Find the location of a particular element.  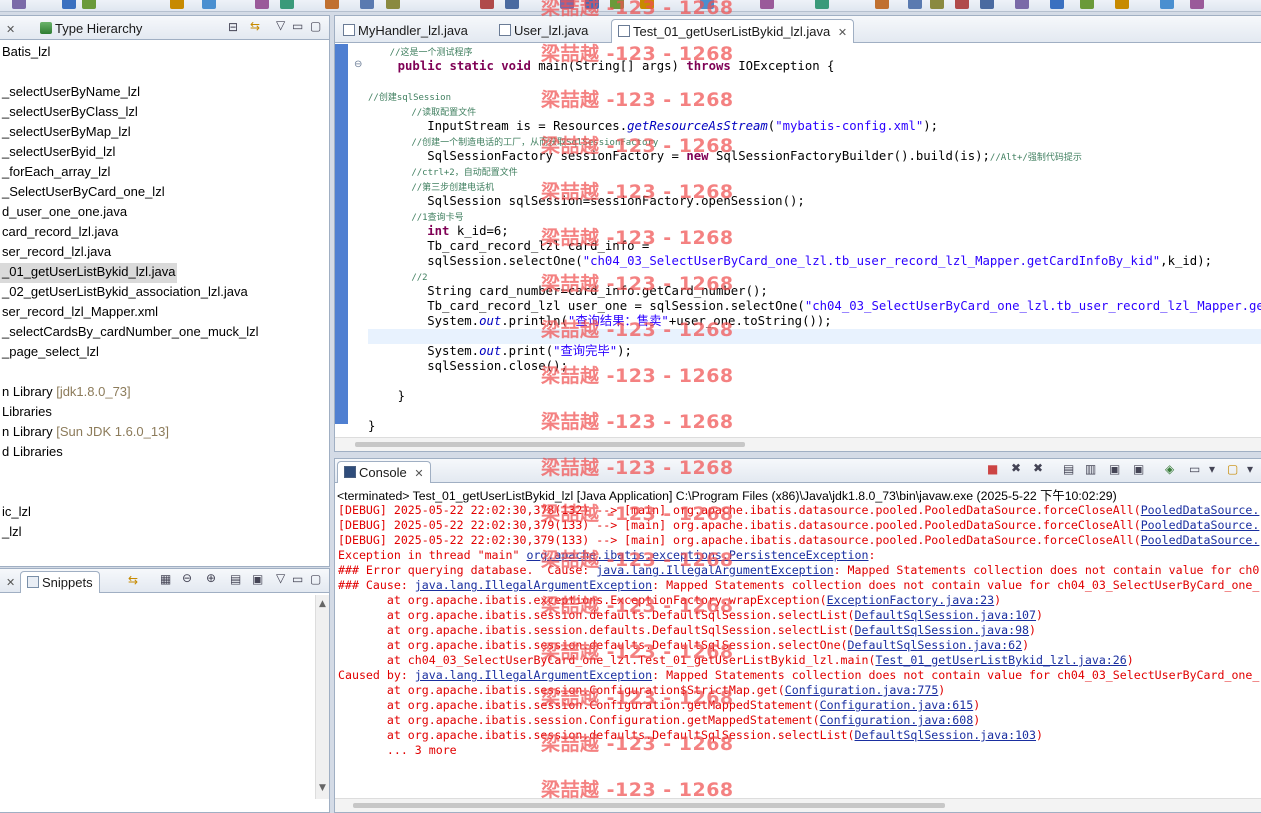

open-console-icon: ▢ is located at coordinates (1232, 469).